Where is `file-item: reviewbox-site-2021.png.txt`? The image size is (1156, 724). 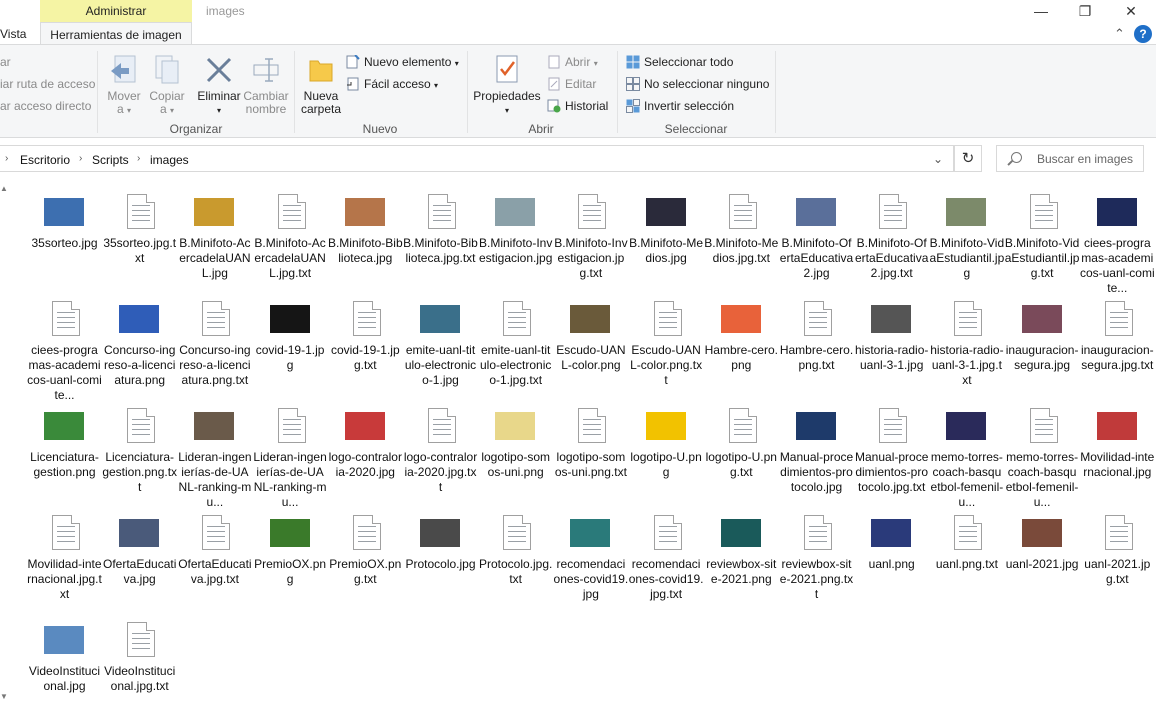 file-item: reviewbox-site-2021.png.txt is located at coordinates (816, 564).